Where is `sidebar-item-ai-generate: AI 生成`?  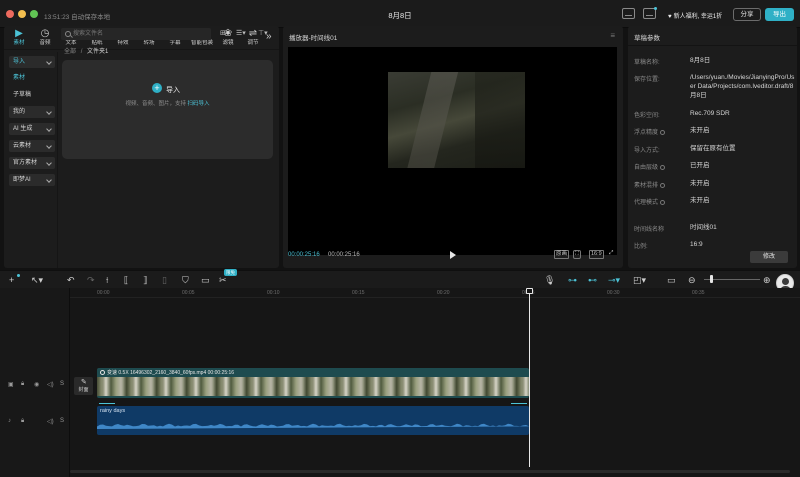 sidebar-item-ai-generate: AI 生成 is located at coordinates (32, 129).